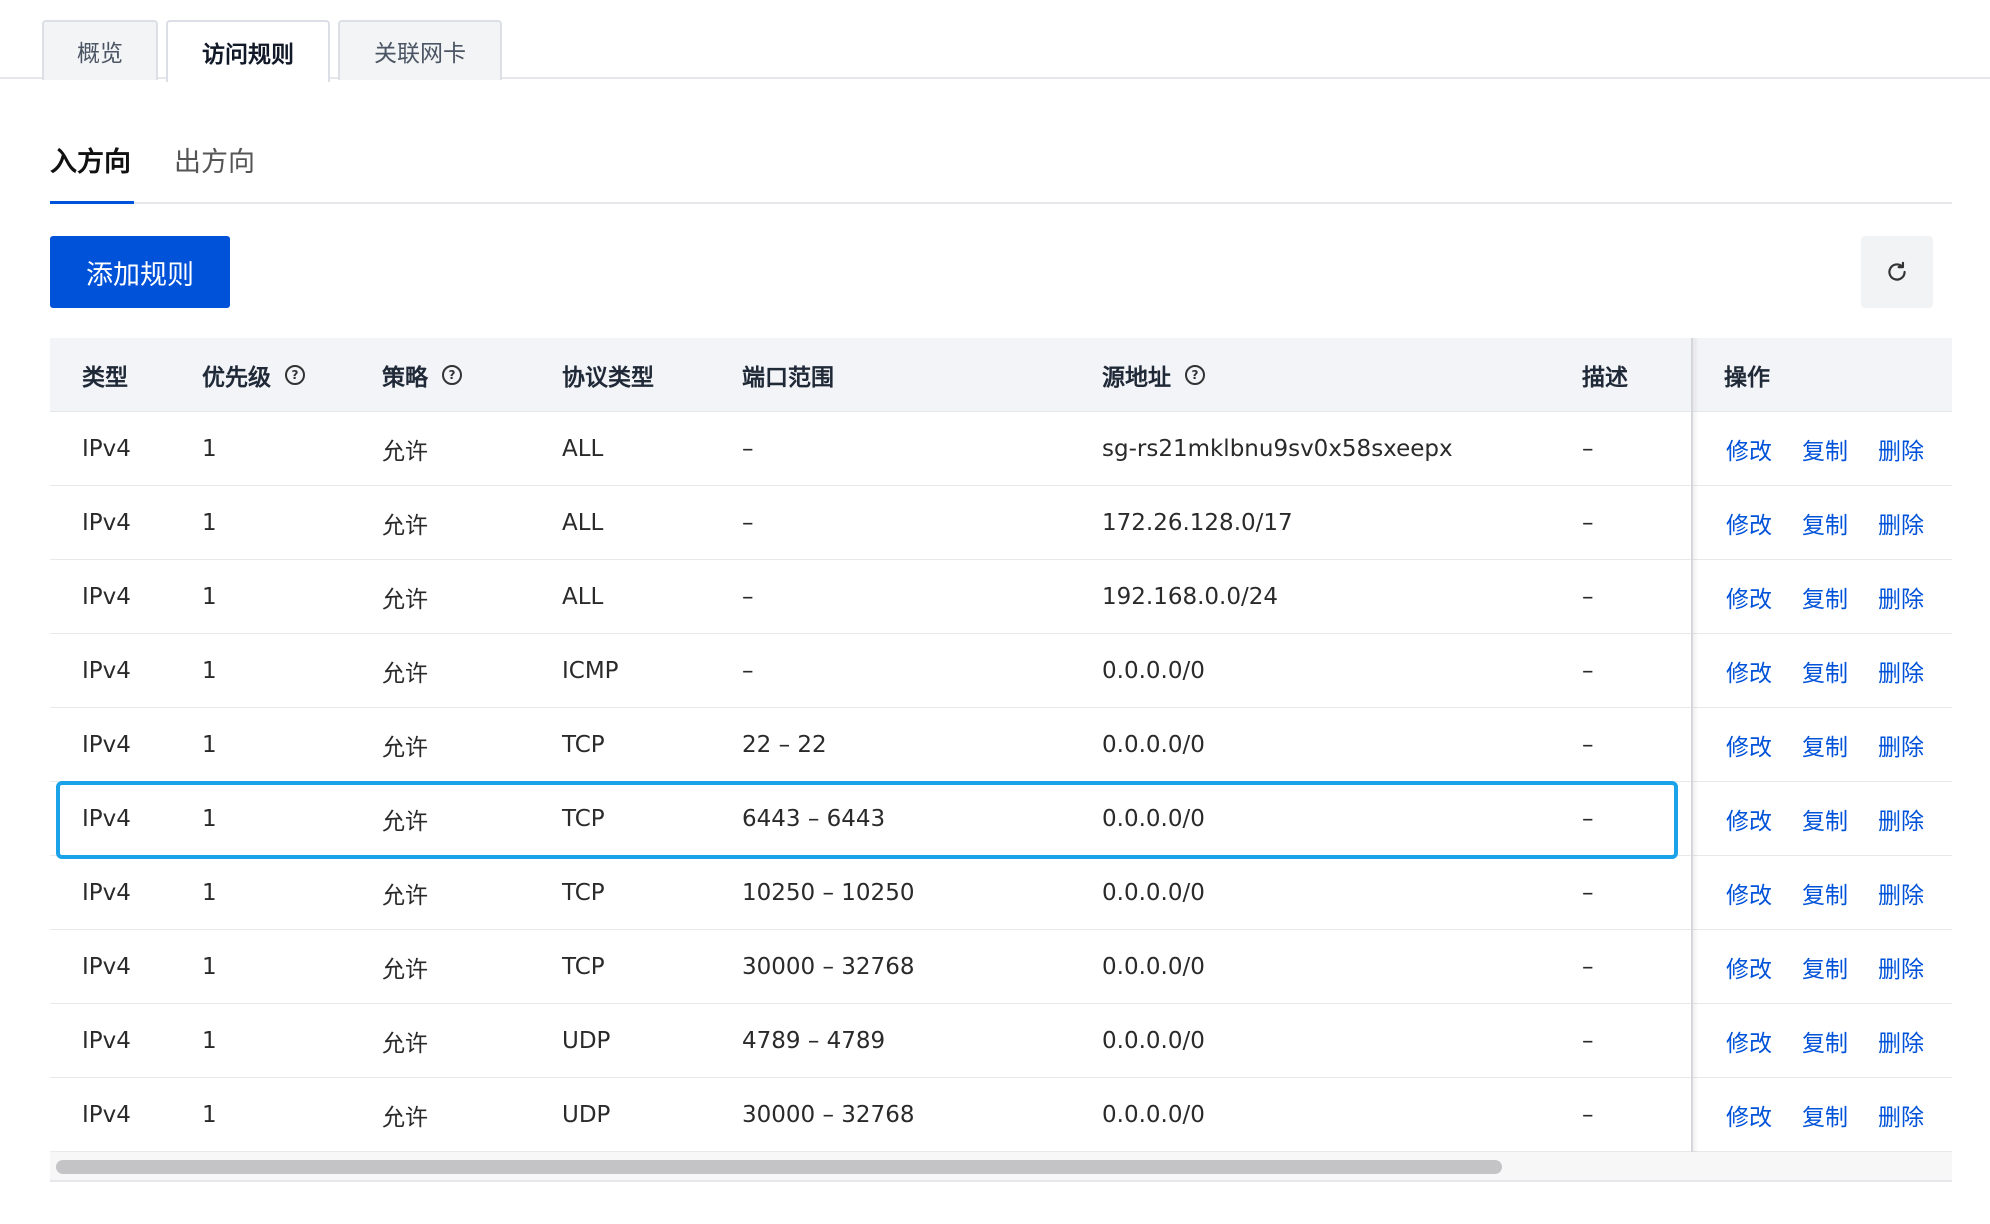  Describe the element at coordinates (1001, 1041) in the screenshot. I see `table-row: IPv4 1 允许 UDP 4789 – 4789 0.0.0.0/0 – 修改 复制 删除` at that location.